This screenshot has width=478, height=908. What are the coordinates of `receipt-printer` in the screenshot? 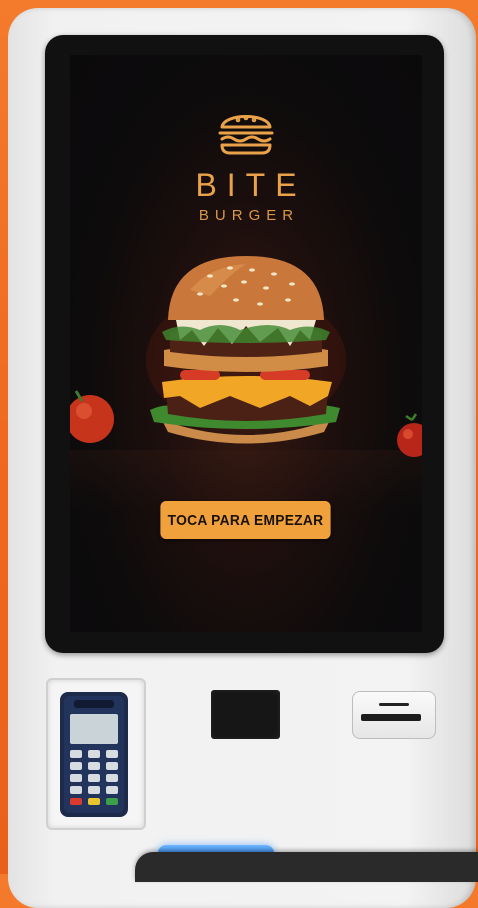 It's located at (394, 715).